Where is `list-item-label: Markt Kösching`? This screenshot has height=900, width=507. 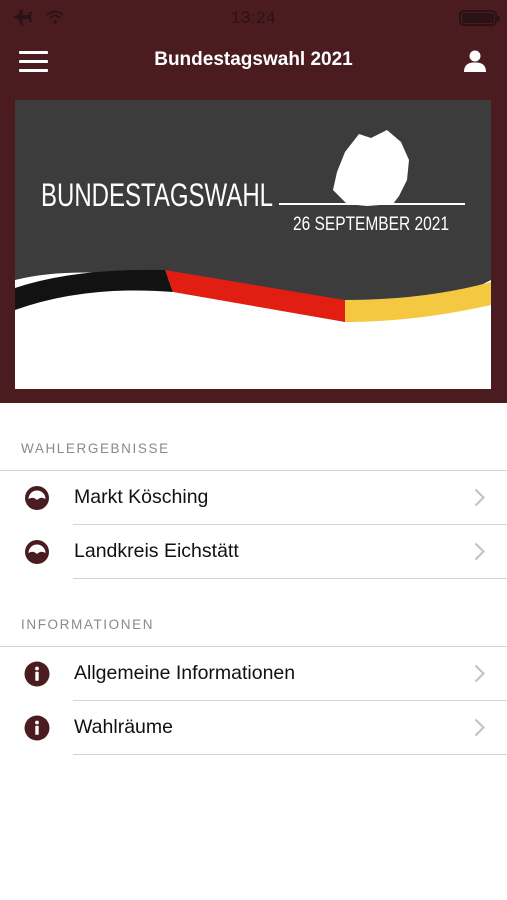
list-item-label: Markt Kösching is located at coordinates (141, 497).